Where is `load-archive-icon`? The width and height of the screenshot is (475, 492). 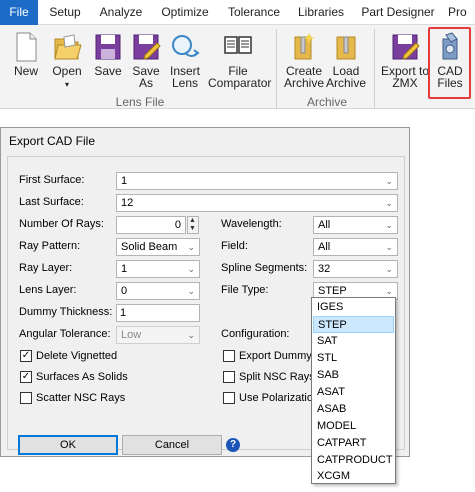
load-archive-icon is located at coordinates (346, 48).